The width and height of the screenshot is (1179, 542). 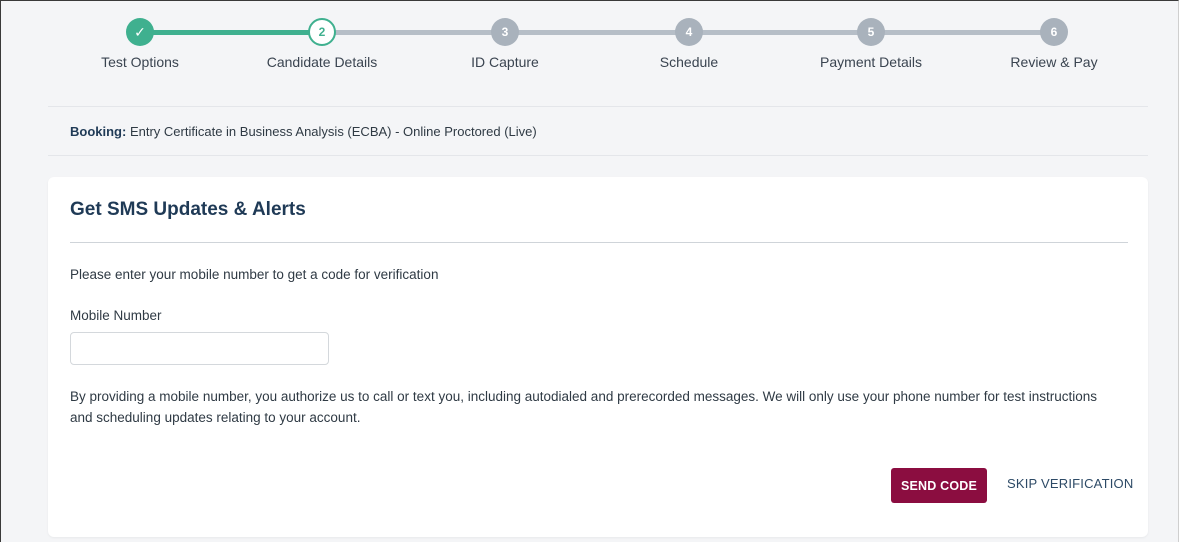 I want to click on step-id-capture: 3 ID Capture, so click(x=505, y=44).